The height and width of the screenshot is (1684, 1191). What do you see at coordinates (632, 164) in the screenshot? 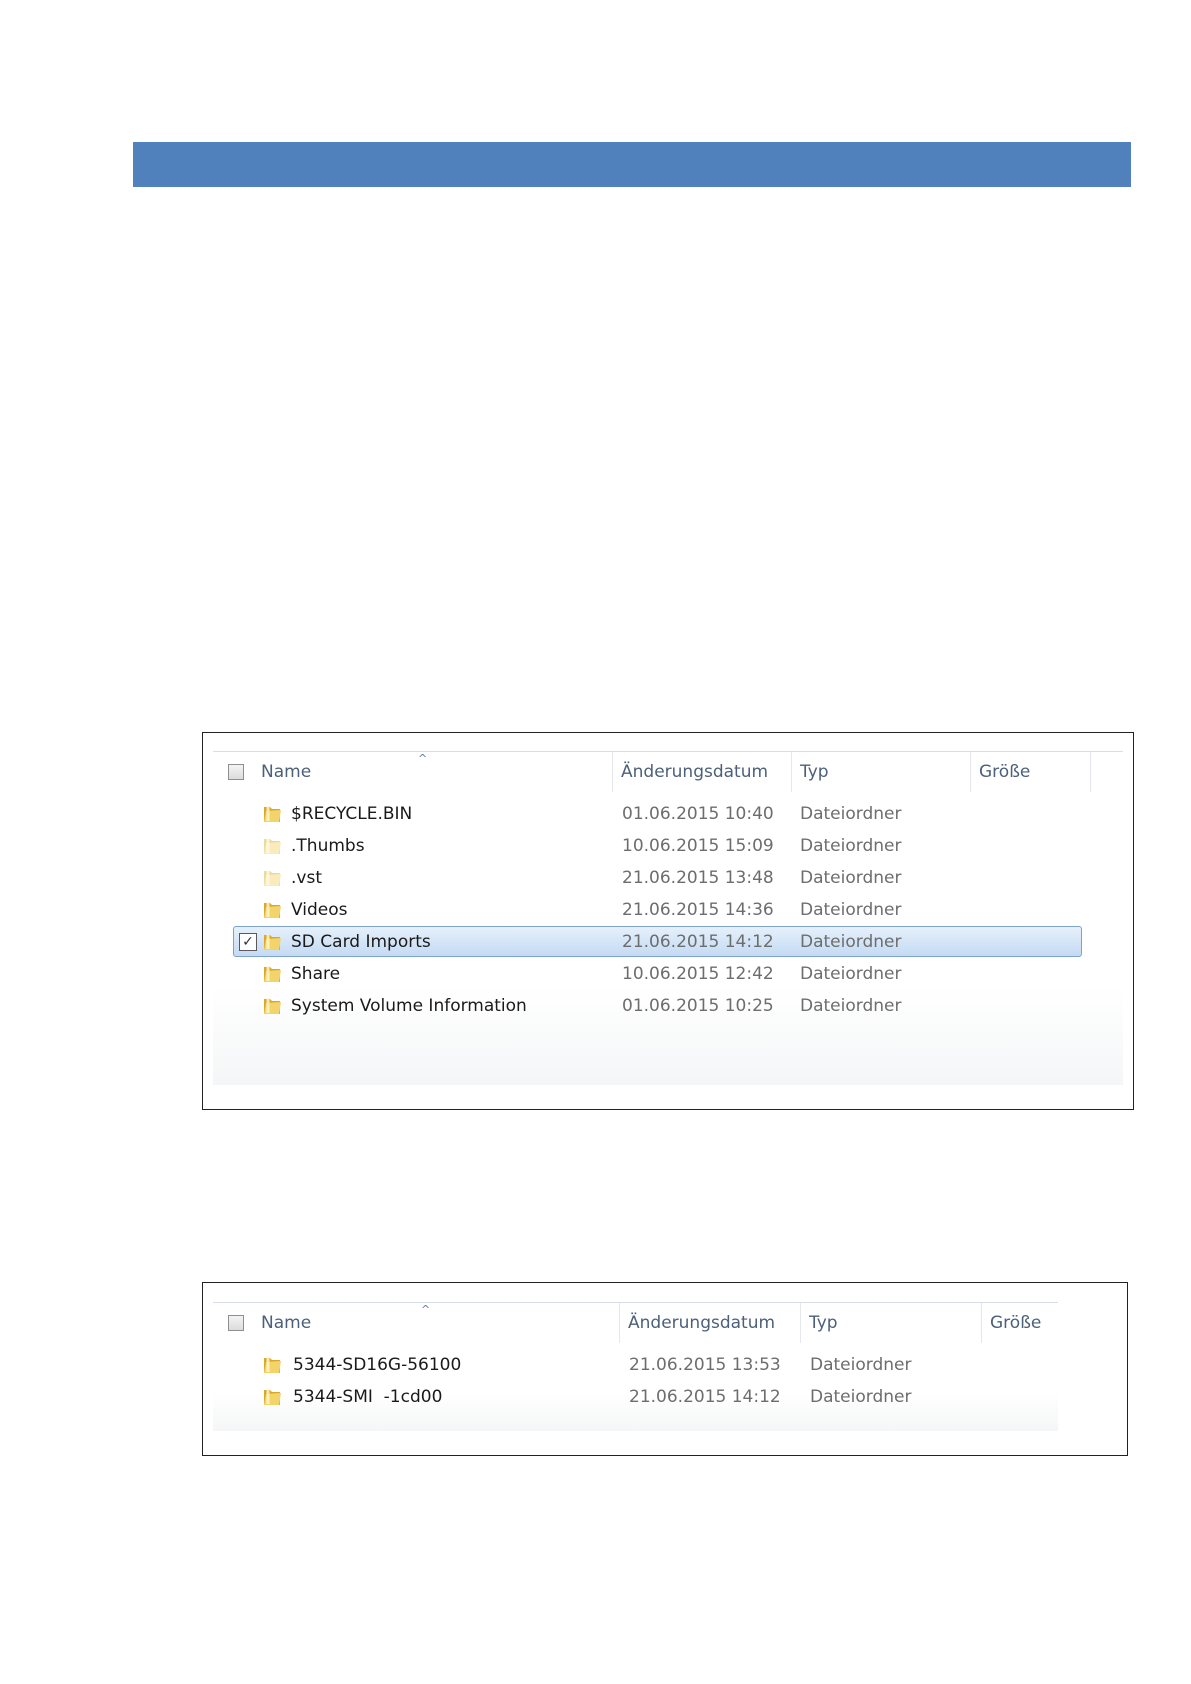
I see `section-header-bar` at bounding box center [632, 164].